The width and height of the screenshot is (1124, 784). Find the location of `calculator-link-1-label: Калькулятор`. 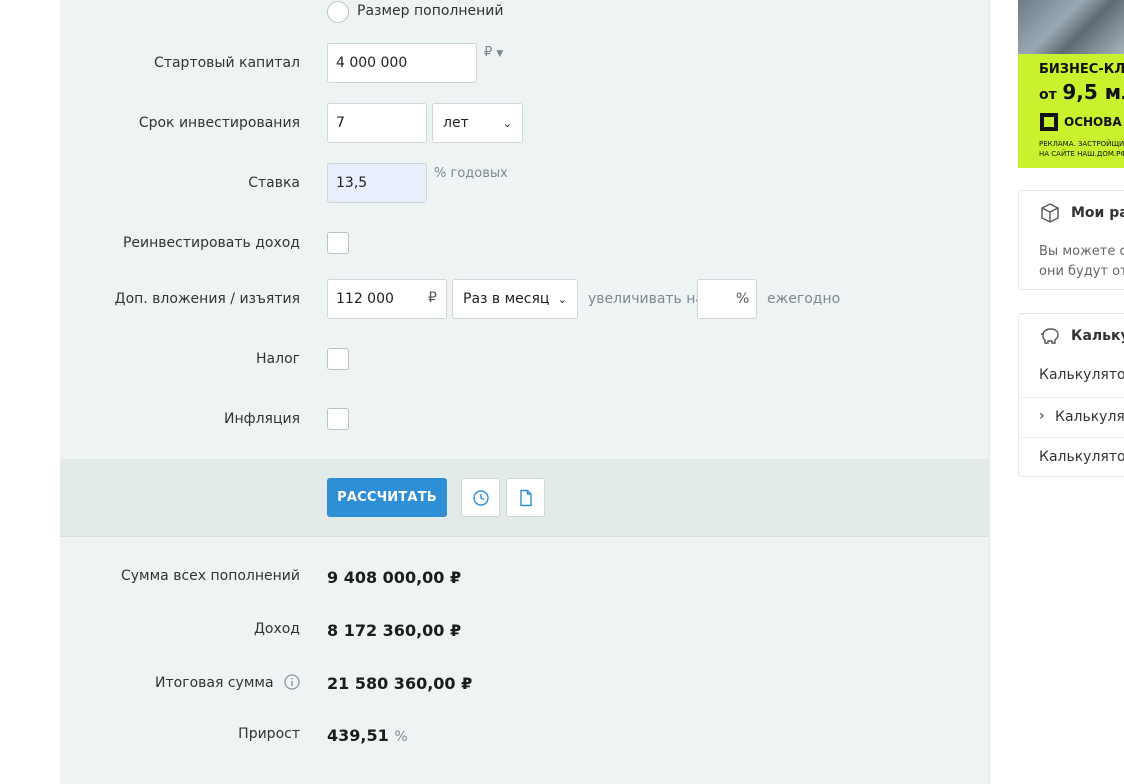

calculator-link-1-label: Калькулятор is located at coordinates (1081, 375).